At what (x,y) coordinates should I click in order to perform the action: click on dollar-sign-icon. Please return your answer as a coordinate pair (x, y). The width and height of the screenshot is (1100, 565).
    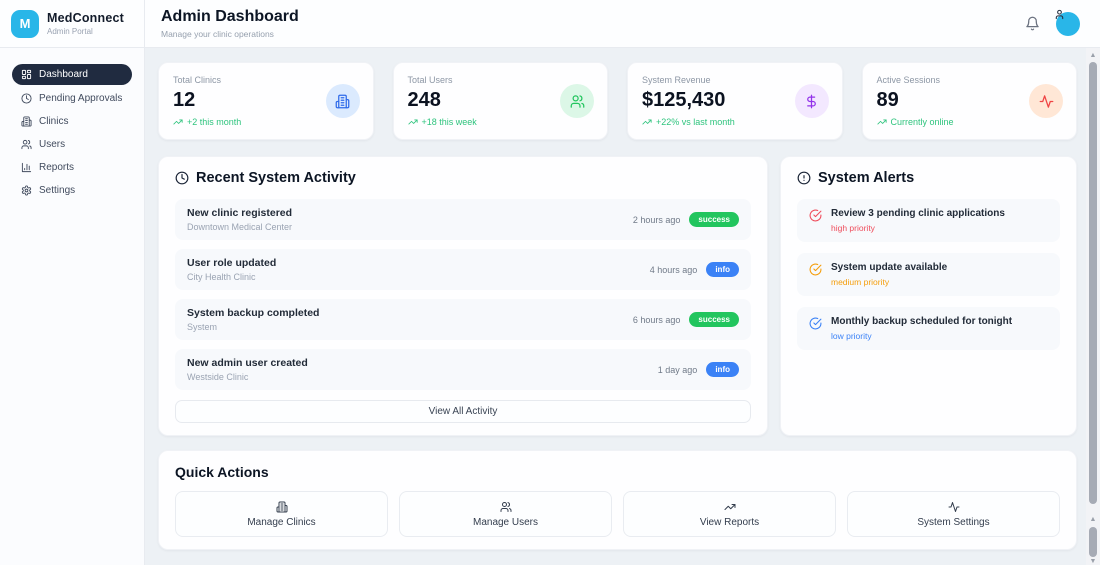
    Looking at the image, I should click on (811, 101).